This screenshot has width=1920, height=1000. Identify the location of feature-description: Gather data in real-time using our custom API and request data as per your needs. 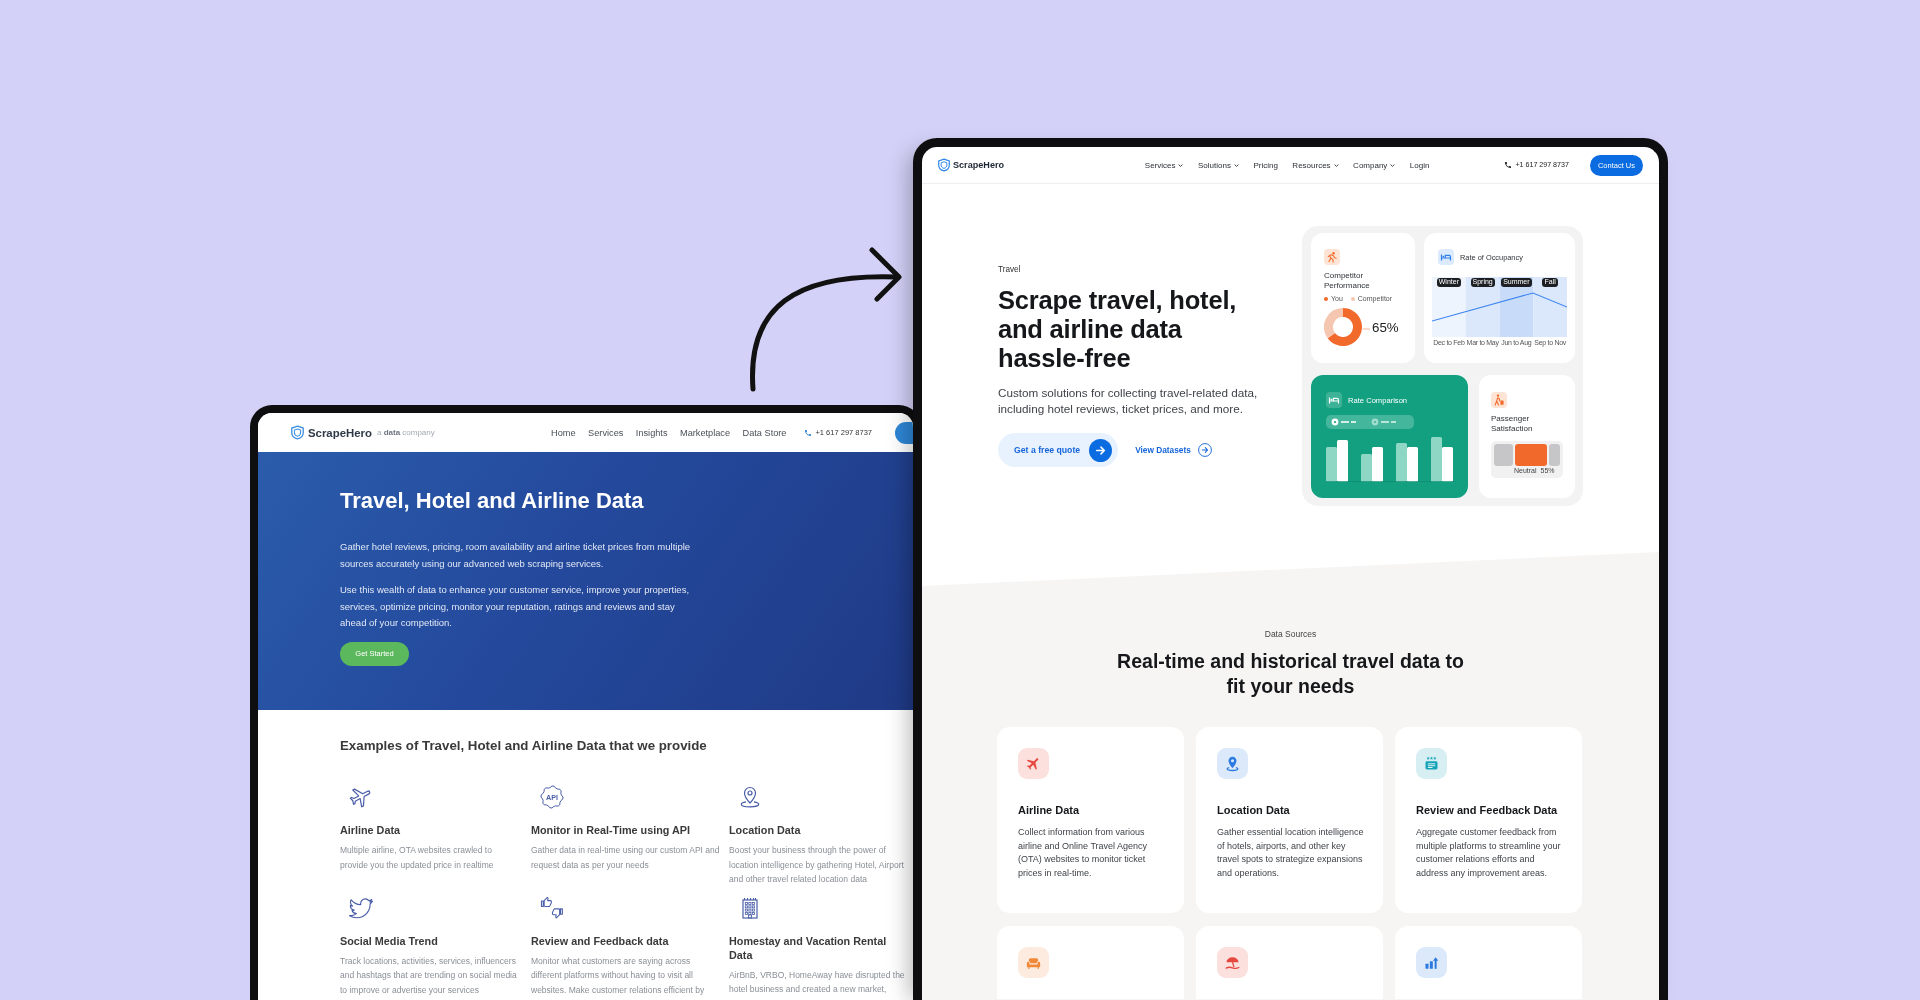
(626, 858).